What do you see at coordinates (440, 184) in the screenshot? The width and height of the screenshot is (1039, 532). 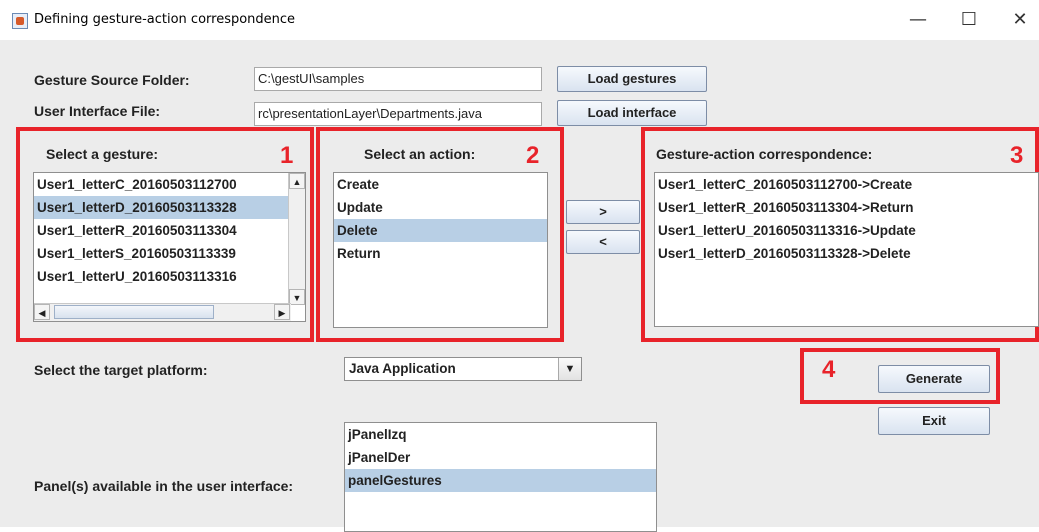 I see `action-list-item: Create` at bounding box center [440, 184].